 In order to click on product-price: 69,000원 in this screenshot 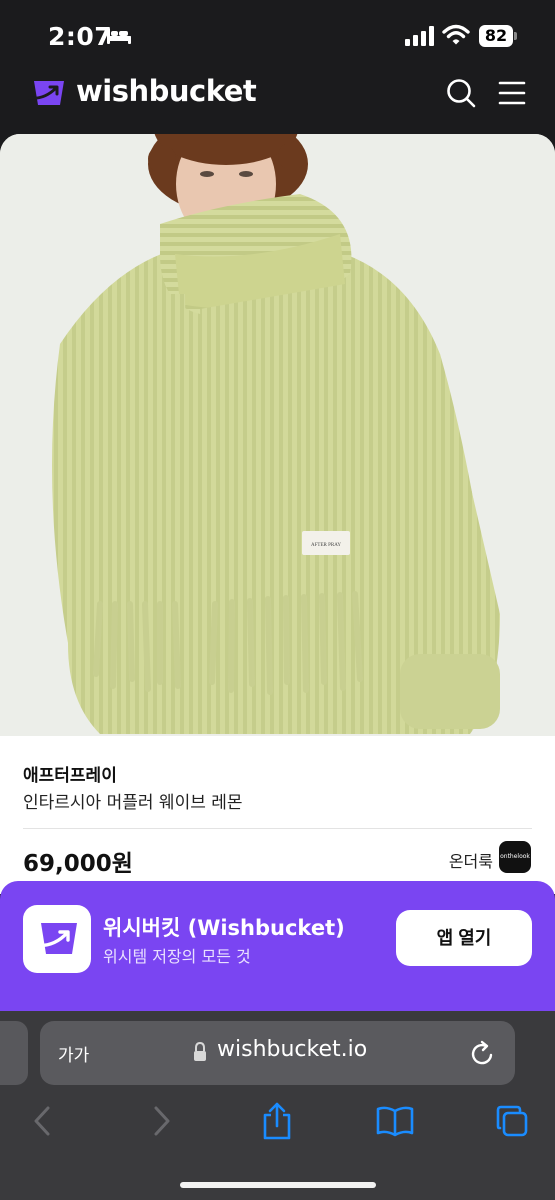, I will do `click(78, 864)`.